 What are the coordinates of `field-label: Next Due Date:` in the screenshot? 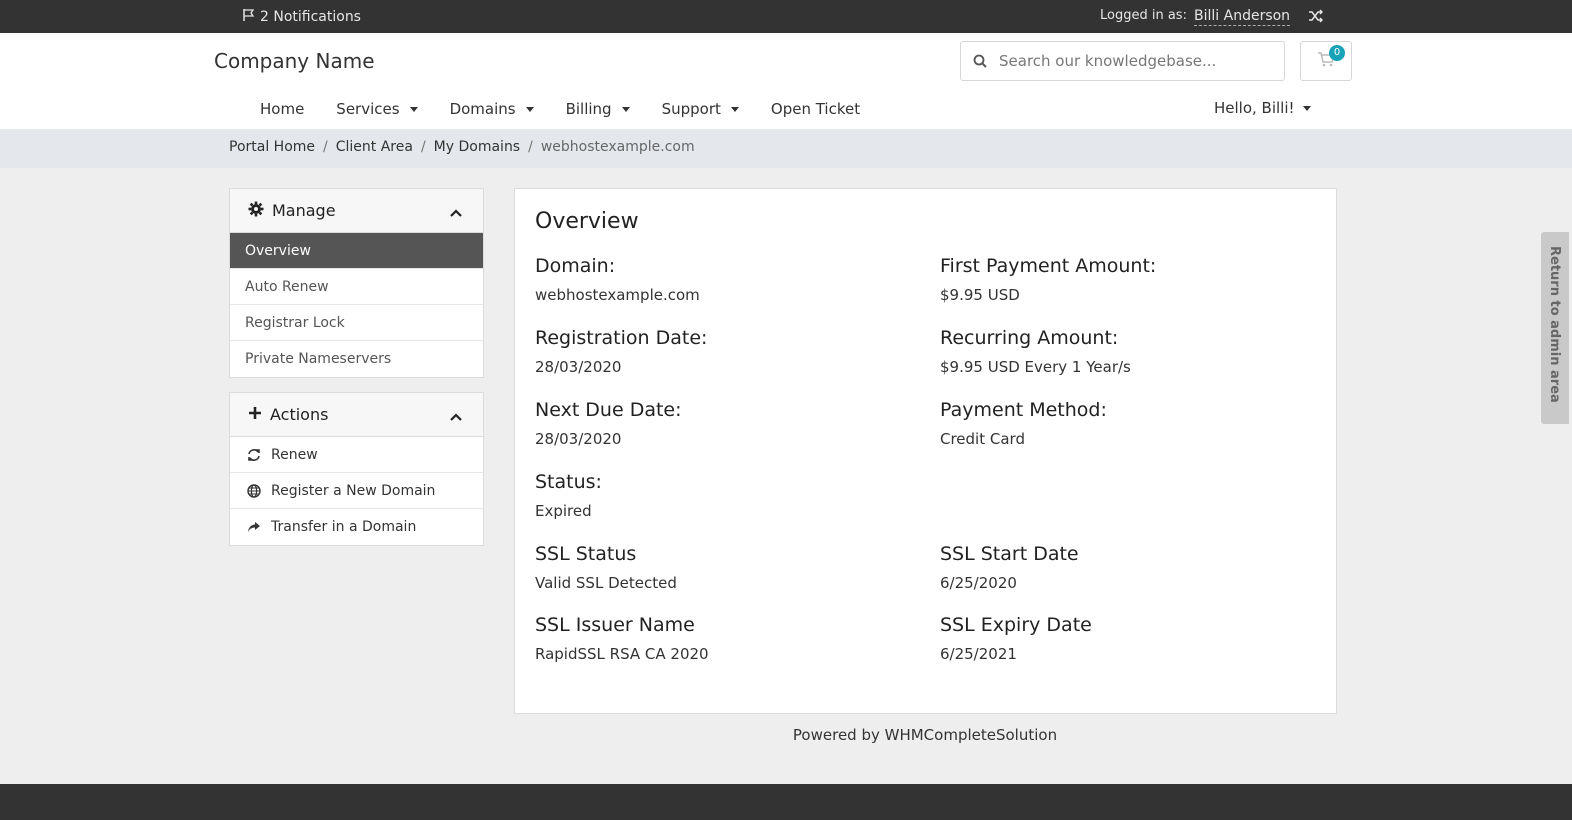 It's located at (608, 410).